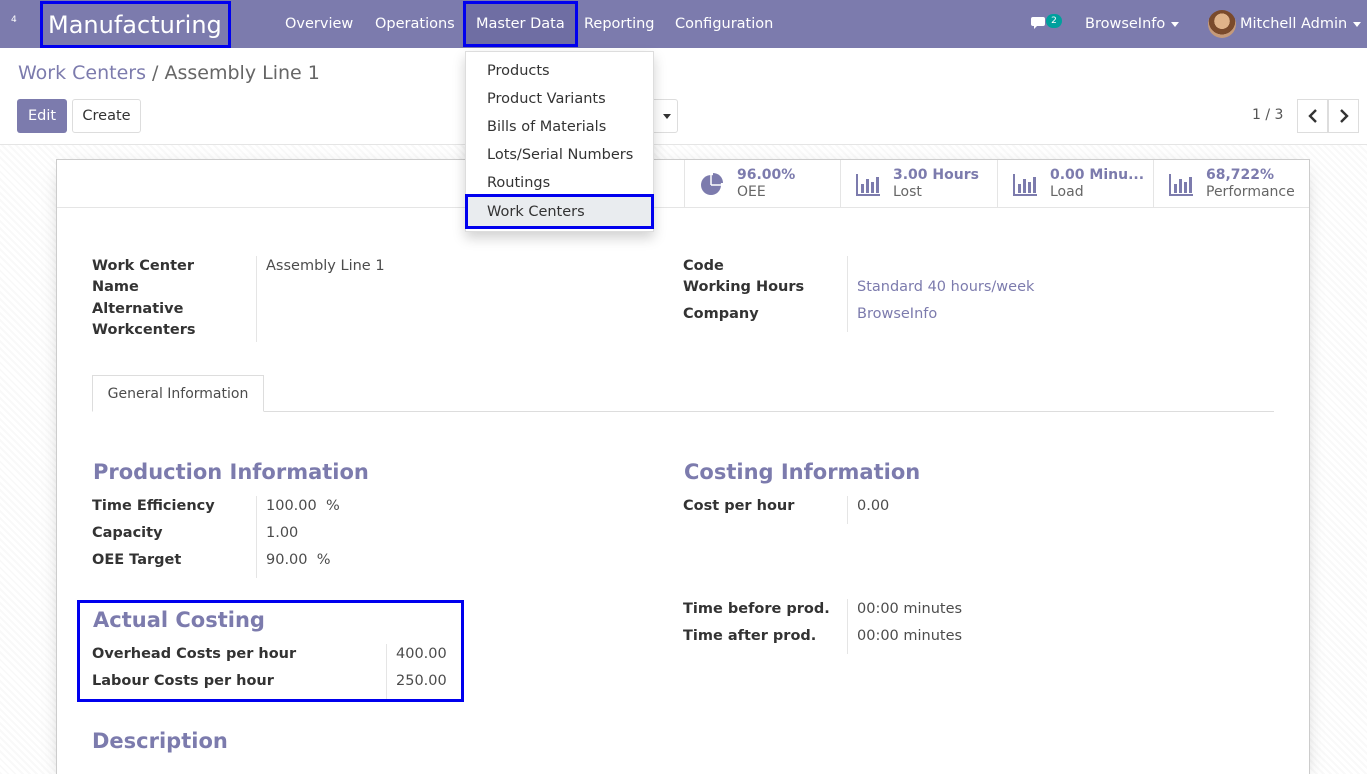 Image resolution: width=1367 pixels, height=774 pixels. I want to click on stat-label: Lost, so click(907, 192).